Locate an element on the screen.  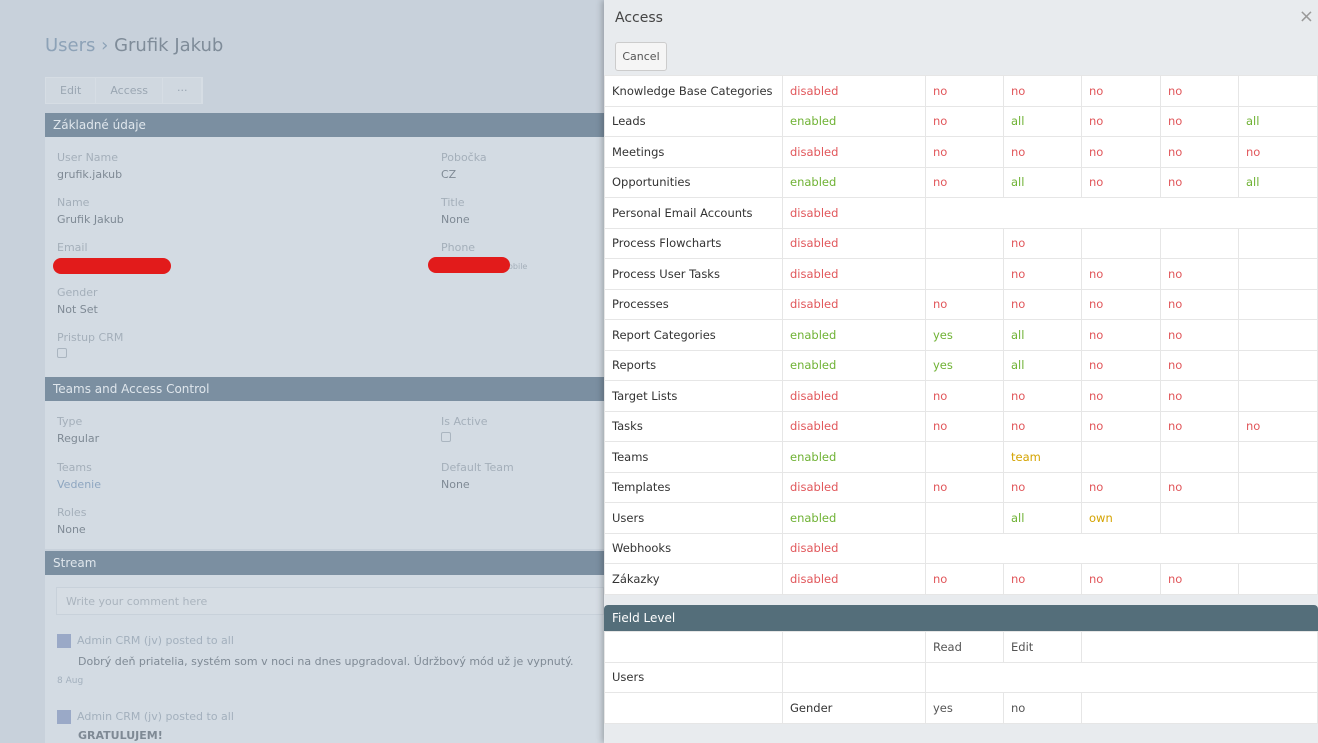
field-name: Gender is located at coordinates (854, 708).